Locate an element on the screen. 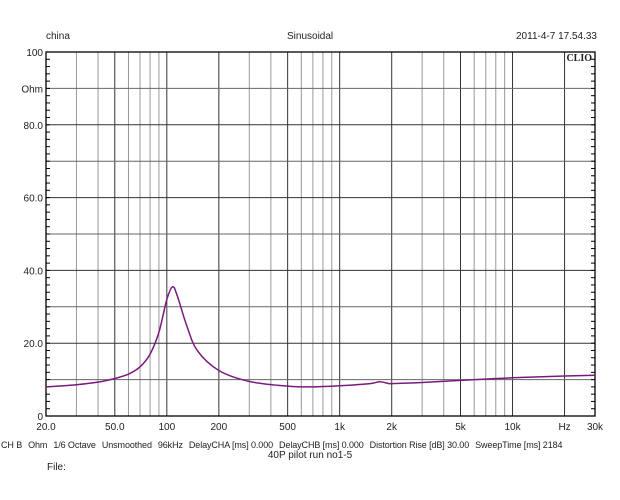  clio-logo: CLIO is located at coordinates (579, 58).